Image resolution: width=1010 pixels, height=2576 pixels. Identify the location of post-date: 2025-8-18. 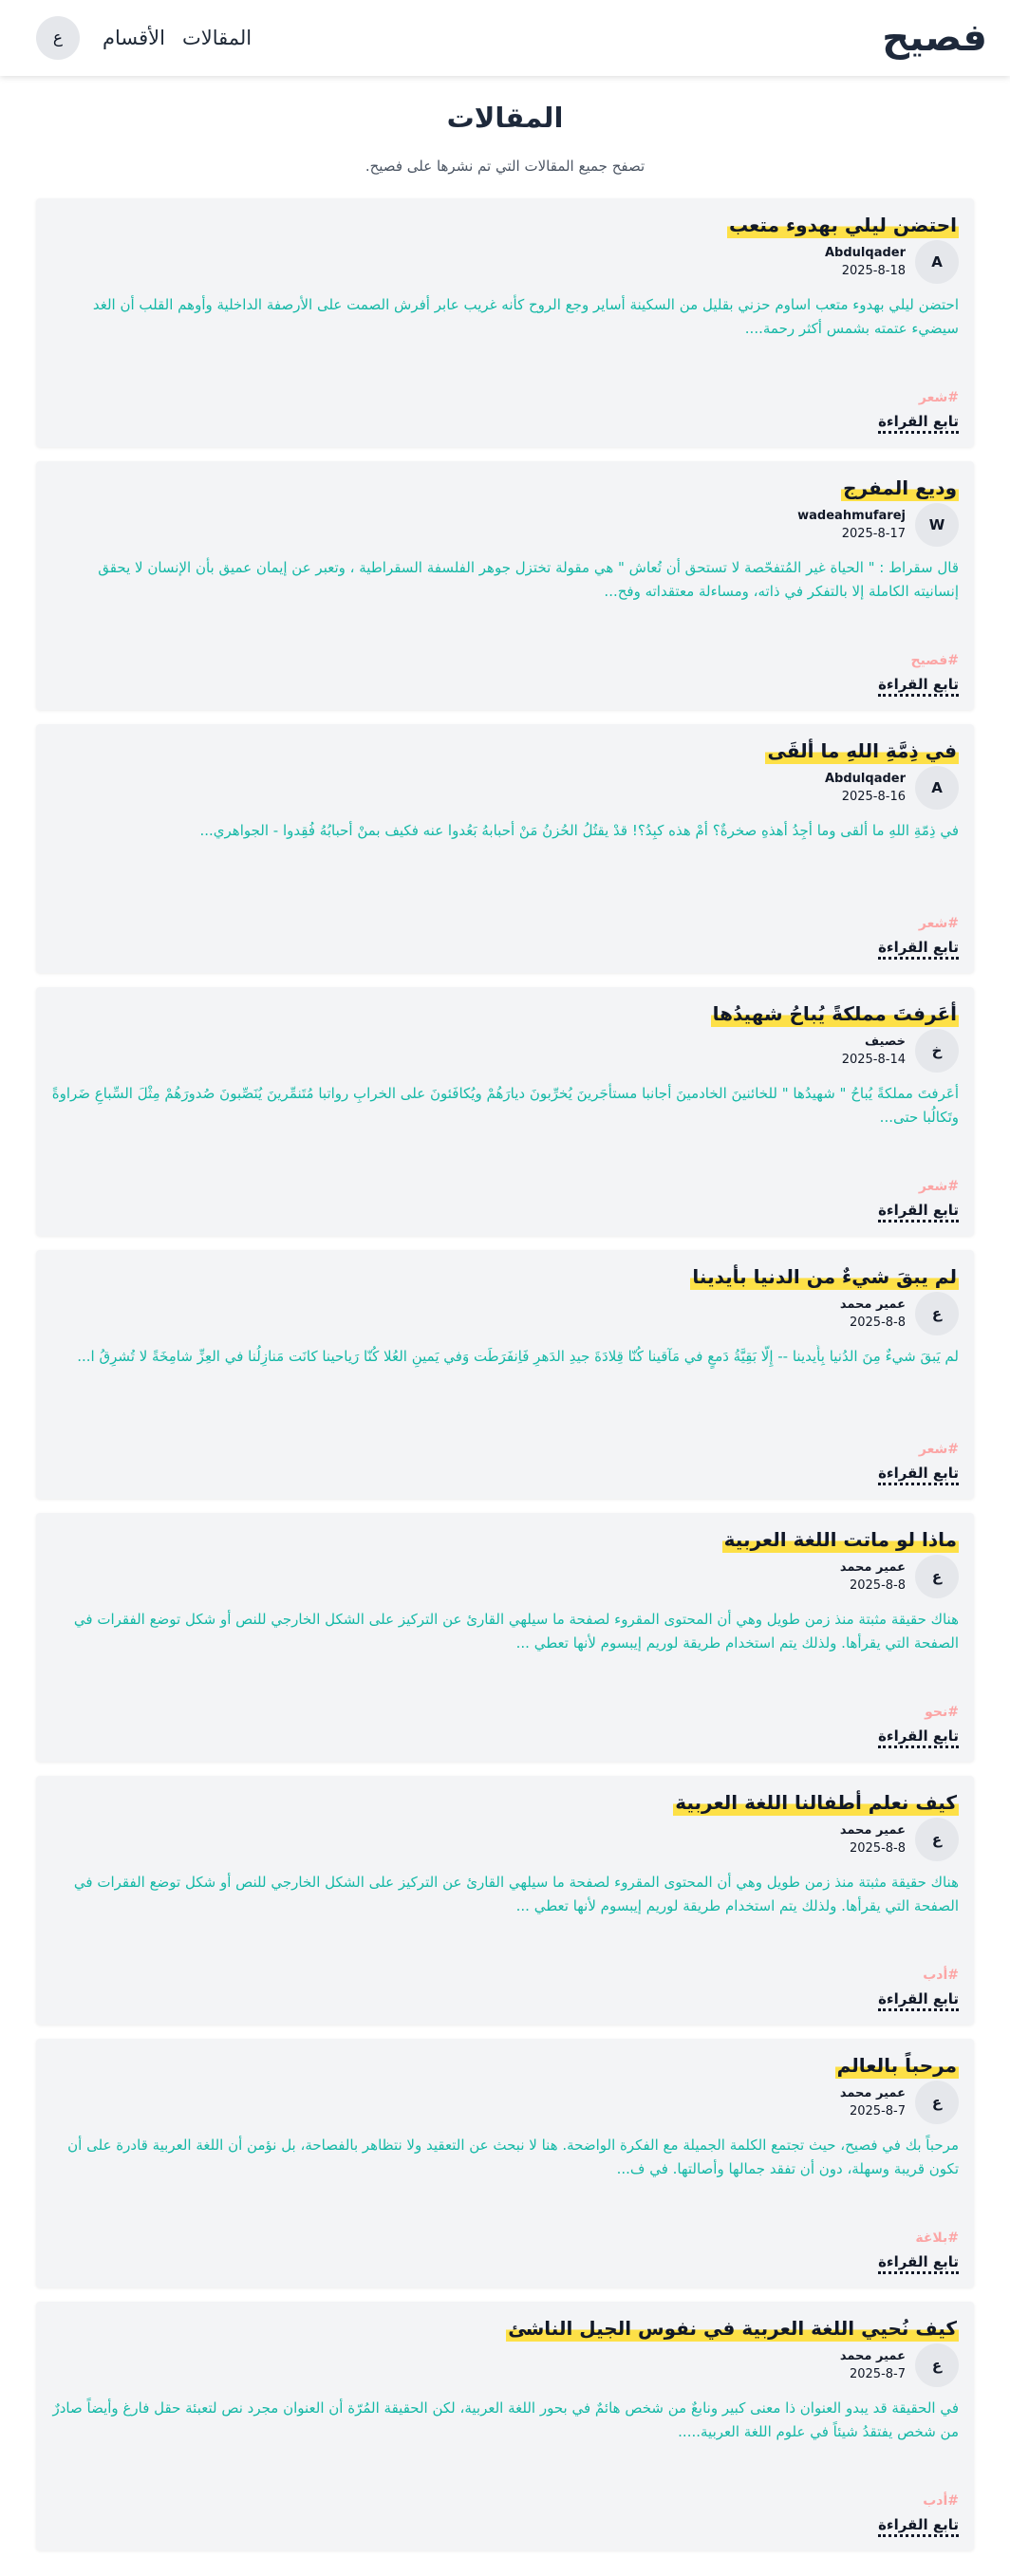
(874, 271).